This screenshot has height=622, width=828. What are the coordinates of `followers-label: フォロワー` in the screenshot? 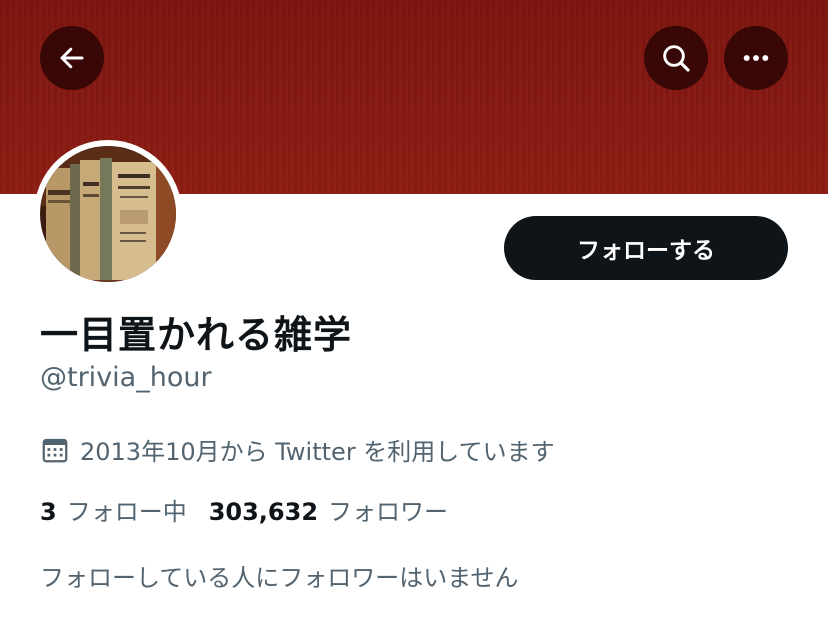 It's located at (388, 512).